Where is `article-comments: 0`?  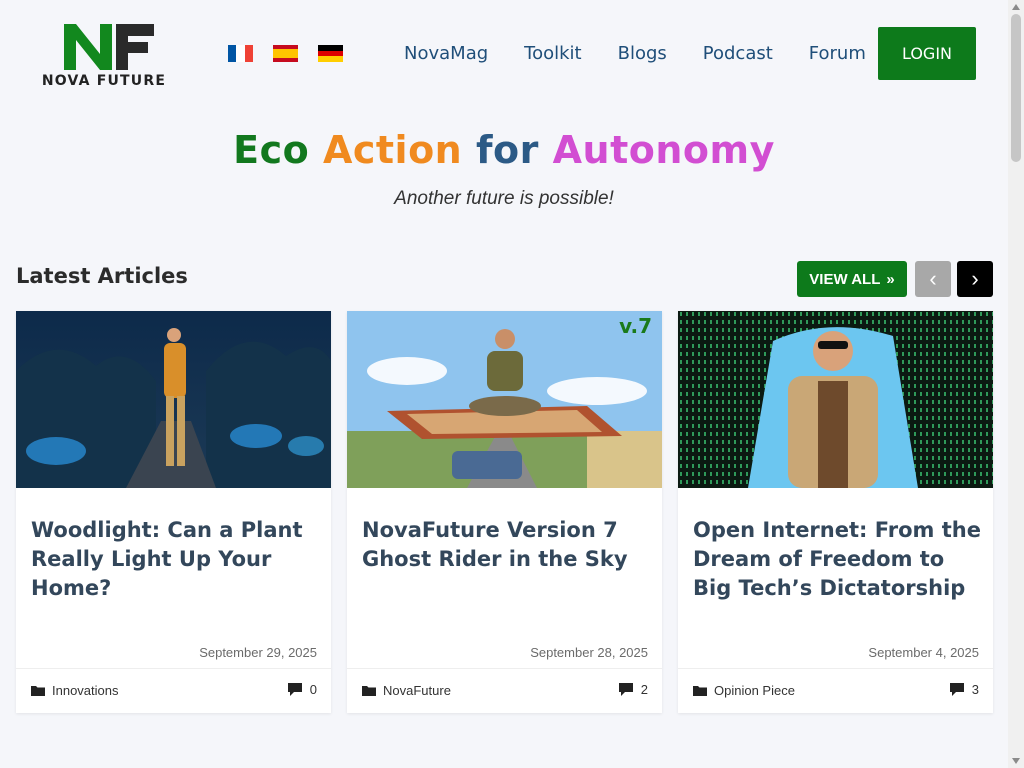
article-comments: 0 is located at coordinates (302, 689).